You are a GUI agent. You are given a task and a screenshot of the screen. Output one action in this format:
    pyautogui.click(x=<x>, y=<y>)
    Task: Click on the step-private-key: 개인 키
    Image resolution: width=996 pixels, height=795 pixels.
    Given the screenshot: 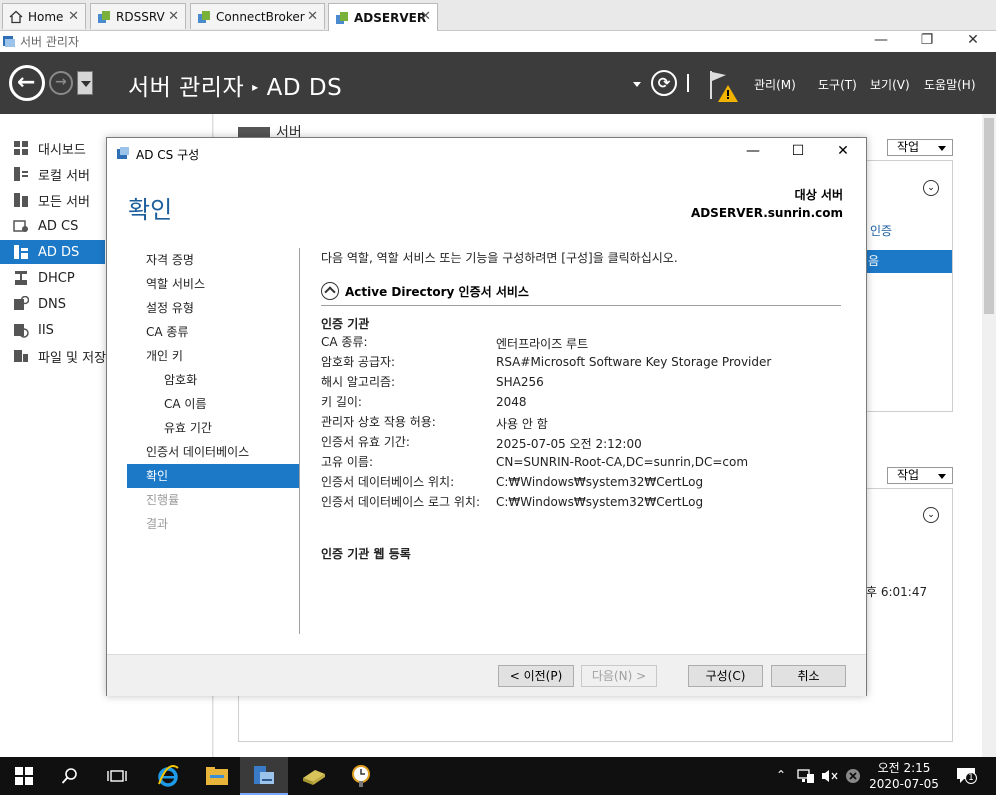 What is the action you would take?
    pyautogui.click(x=213, y=356)
    